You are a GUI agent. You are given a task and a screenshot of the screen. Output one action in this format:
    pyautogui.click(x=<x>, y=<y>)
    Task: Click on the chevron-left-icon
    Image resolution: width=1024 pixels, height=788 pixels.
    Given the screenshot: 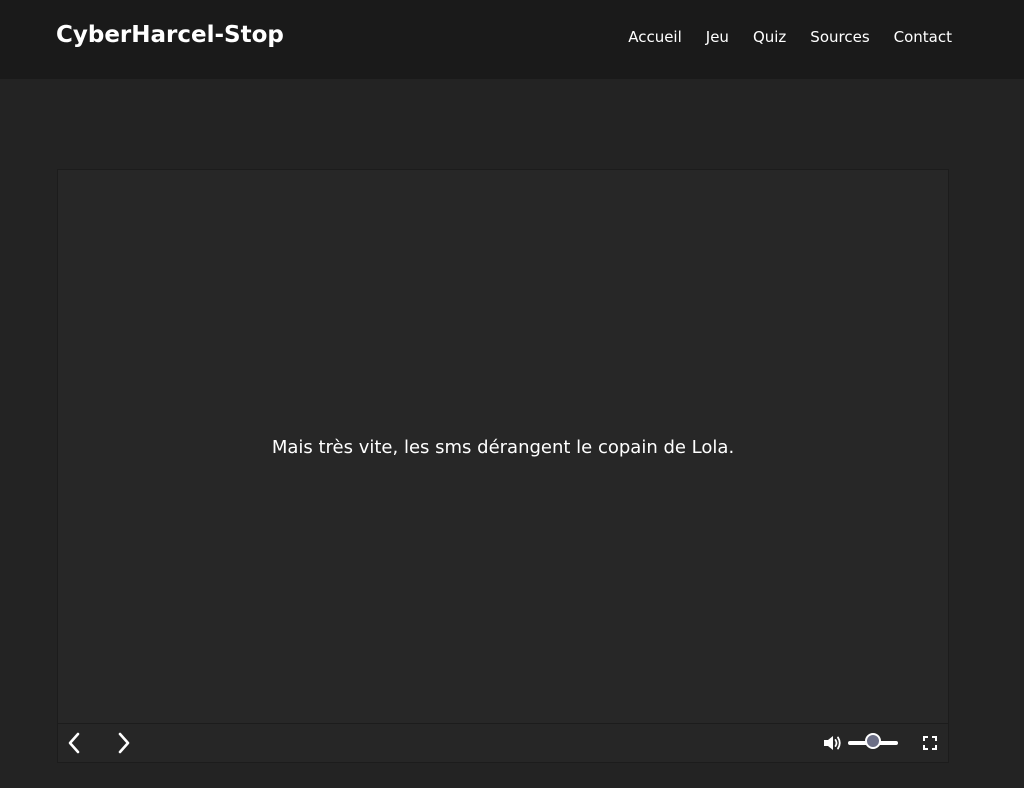 What is the action you would take?
    pyautogui.click(x=74, y=743)
    